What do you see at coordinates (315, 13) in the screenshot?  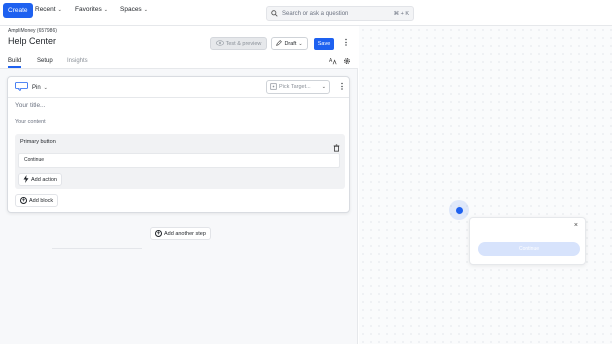 I see `search-placeholder: Search or ask a question` at bounding box center [315, 13].